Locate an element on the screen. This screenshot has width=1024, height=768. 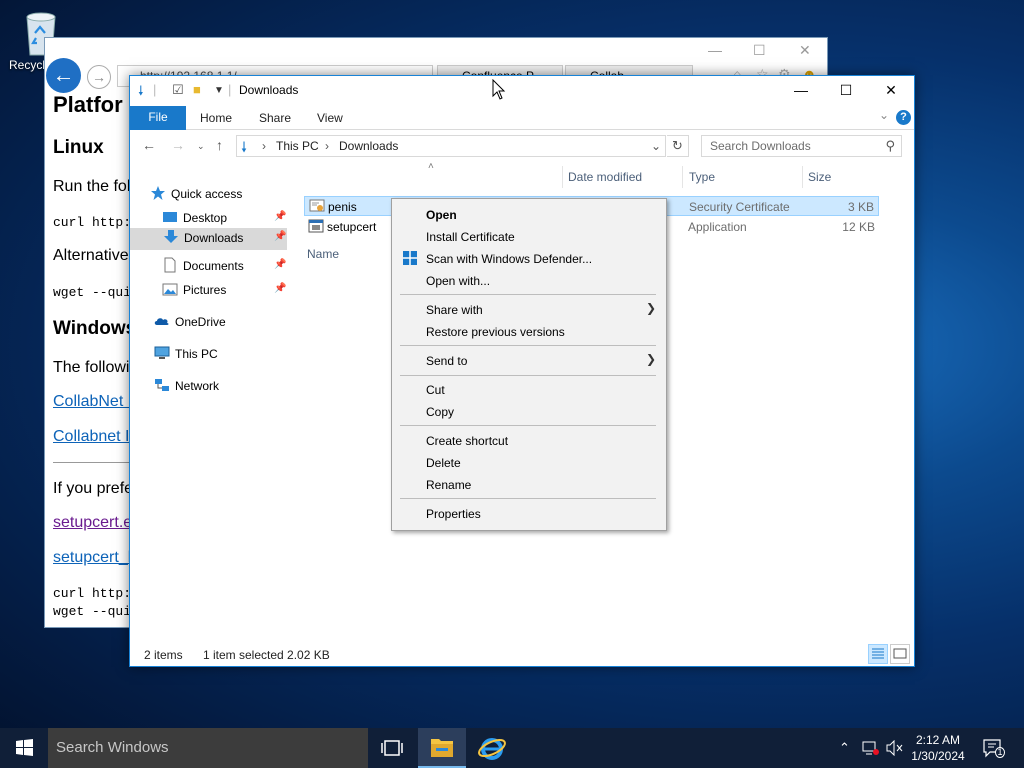
nav-onedrive: OneDrive is located at coordinates (219, 323).